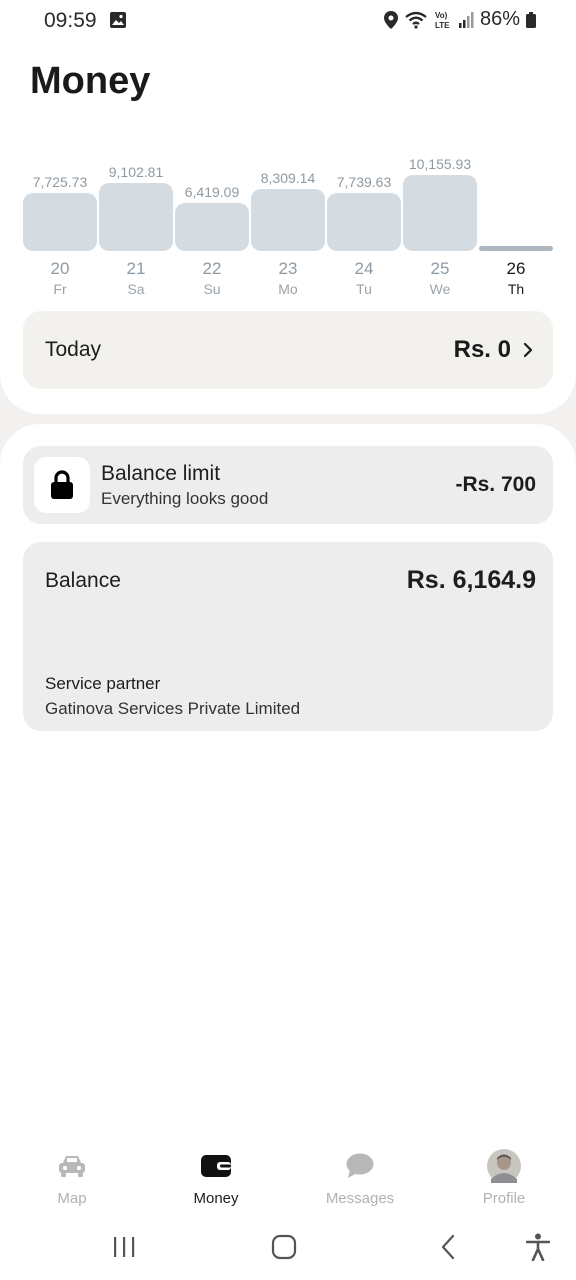 The height and width of the screenshot is (1280, 576). What do you see at coordinates (136, 172) in the screenshot?
I see `bar-value-label: 9,102.81` at bounding box center [136, 172].